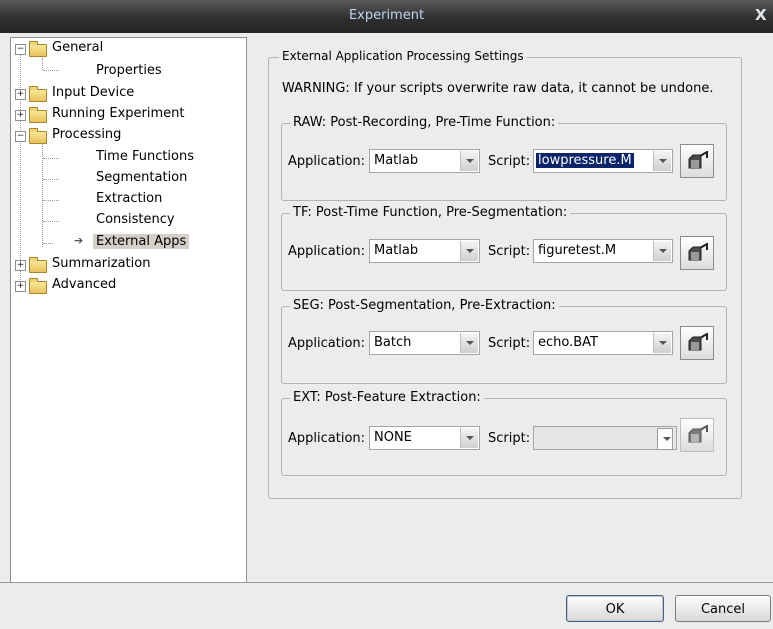  I want to click on expand-advanced-toggle: +, so click(20, 286).